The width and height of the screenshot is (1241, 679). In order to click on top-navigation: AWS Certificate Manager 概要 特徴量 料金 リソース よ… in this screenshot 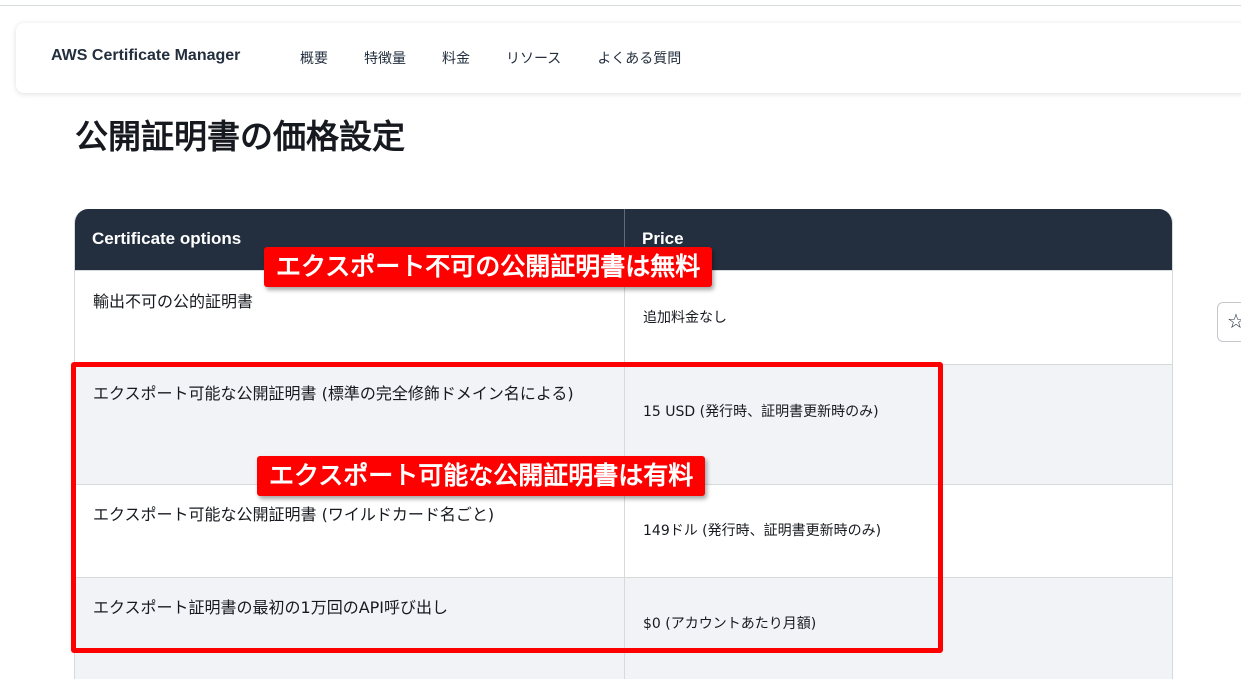, I will do `click(628, 58)`.